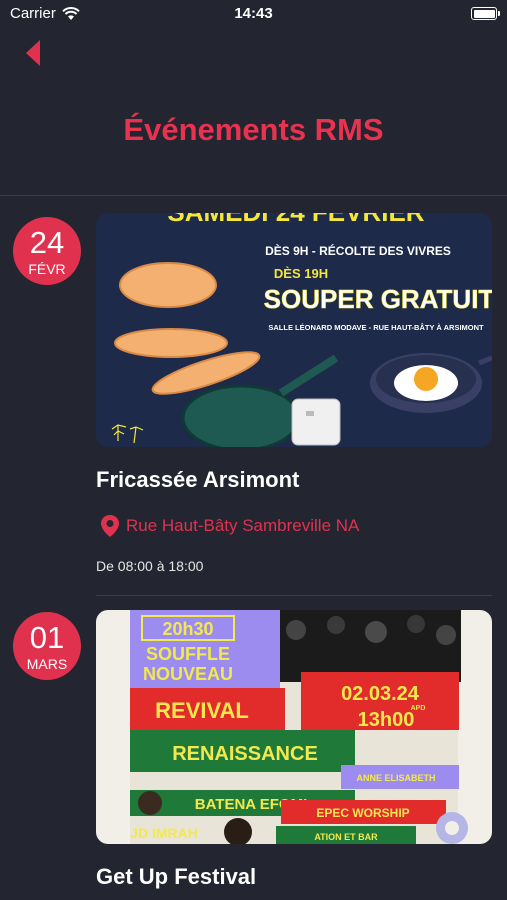  What do you see at coordinates (362, 813) in the screenshot?
I see `poster-text: EPEC WORSHIP` at bounding box center [362, 813].